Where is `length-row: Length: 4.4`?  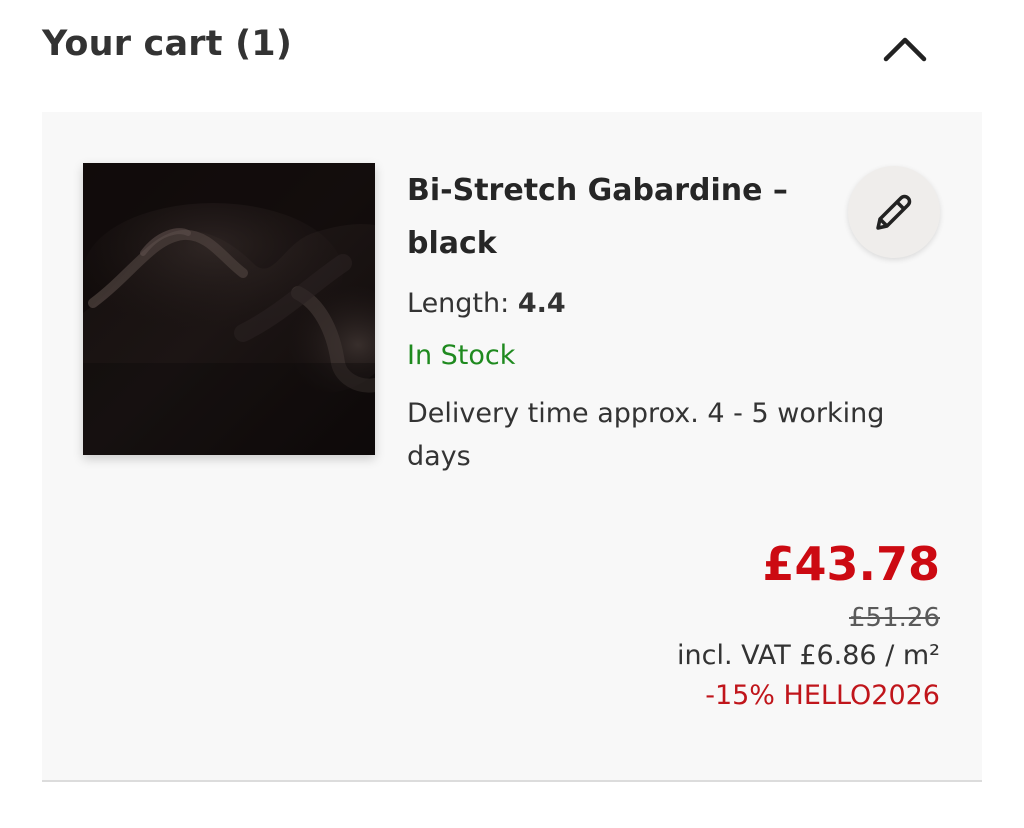 length-row: Length: 4.4 is located at coordinates (486, 303).